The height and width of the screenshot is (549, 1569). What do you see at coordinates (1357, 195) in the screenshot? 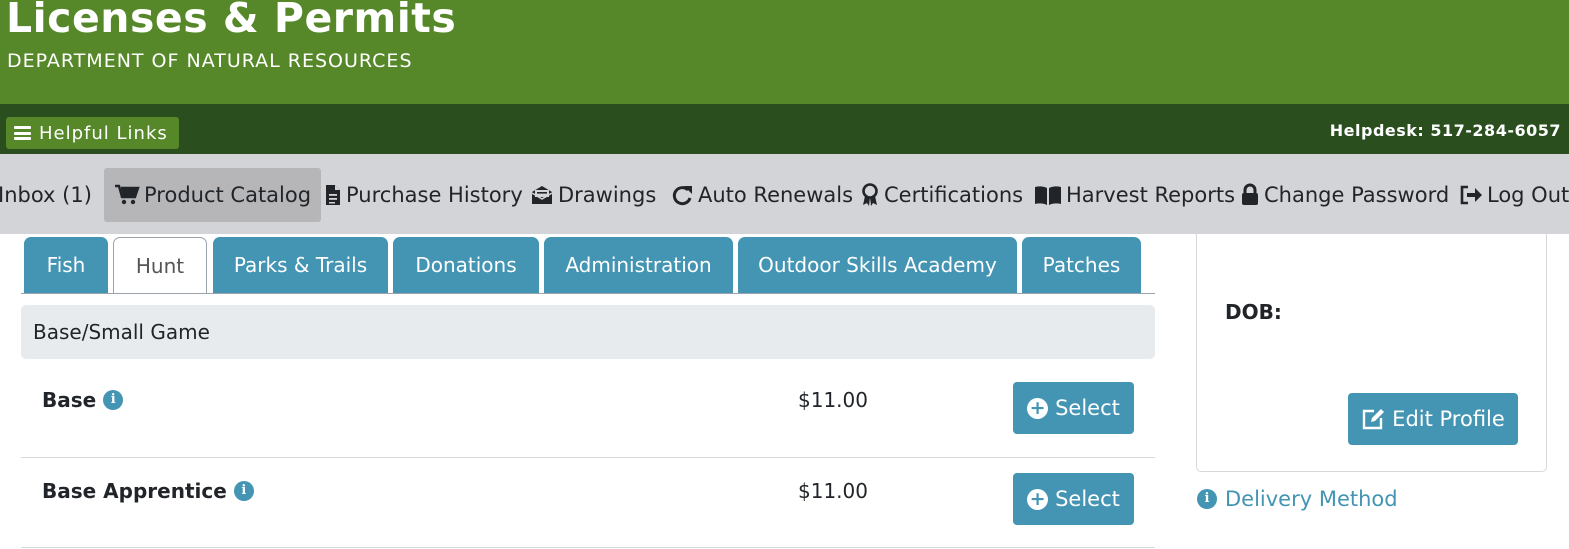
I see `nav-change-password-label: Change Password` at bounding box center [1357, 195].